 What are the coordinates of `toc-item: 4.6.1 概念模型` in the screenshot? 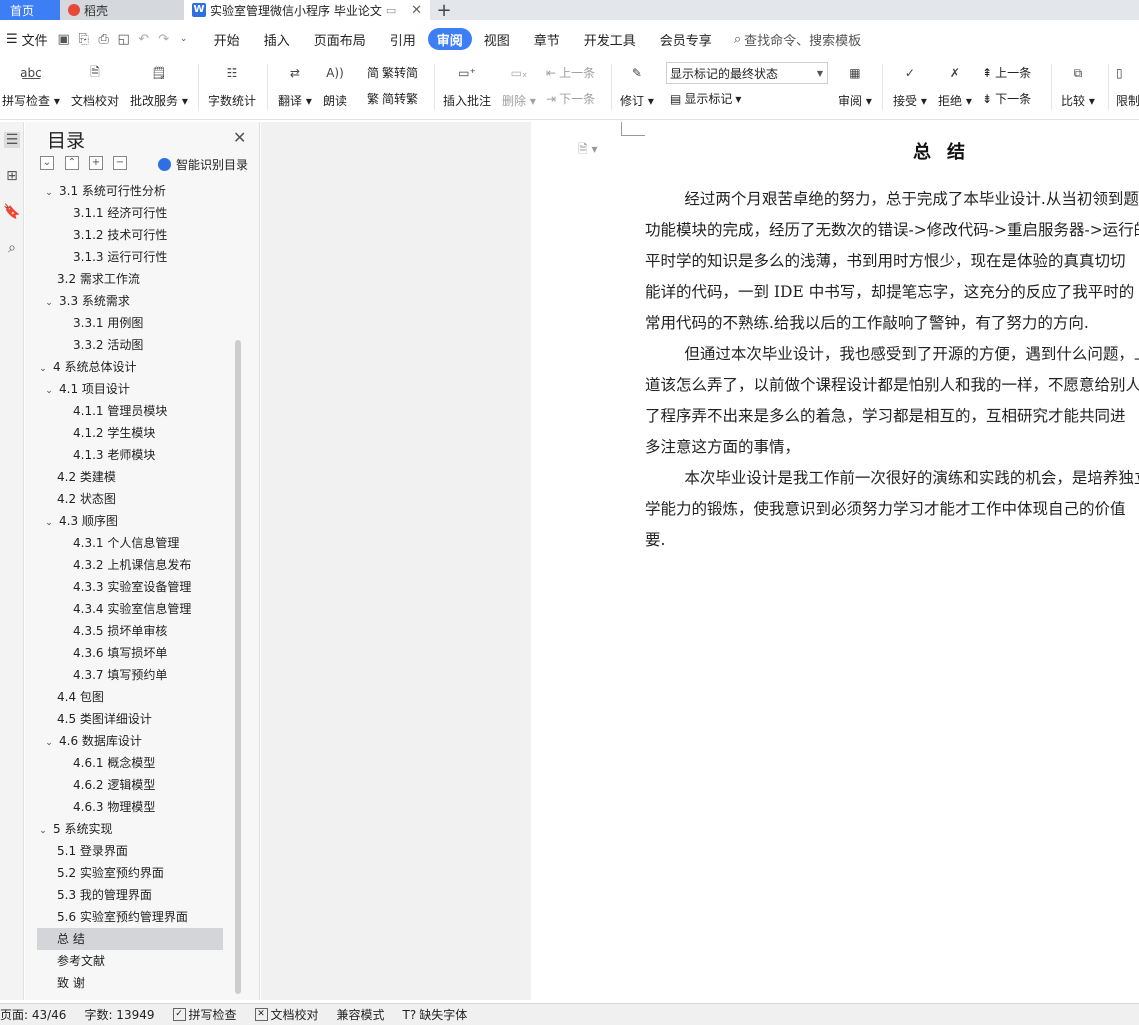 It's located at (130, 763).